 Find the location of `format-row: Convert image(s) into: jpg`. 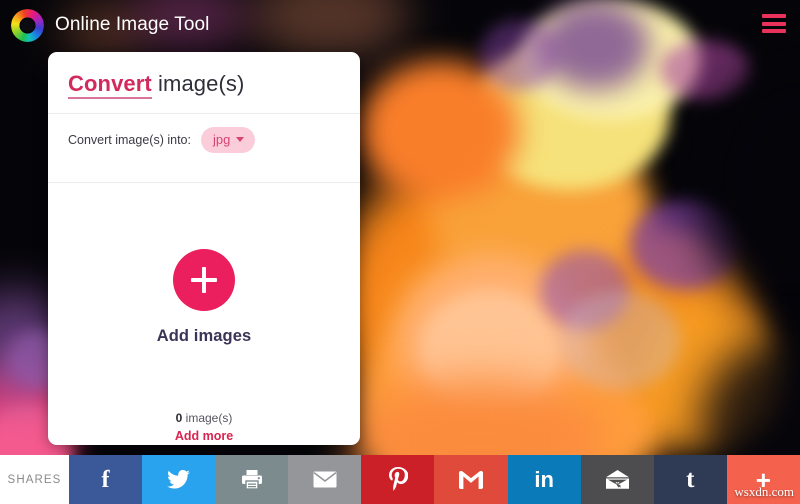

format-row: Convert image(s) into: jpg is located at coordinates (204, 140).